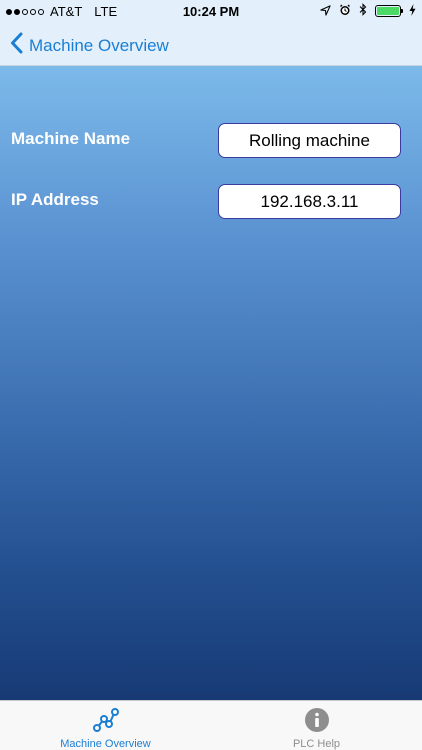 The height and width of the screenshot is (750, 422). I want to click on chevron-left-icon, so click(16, 45).